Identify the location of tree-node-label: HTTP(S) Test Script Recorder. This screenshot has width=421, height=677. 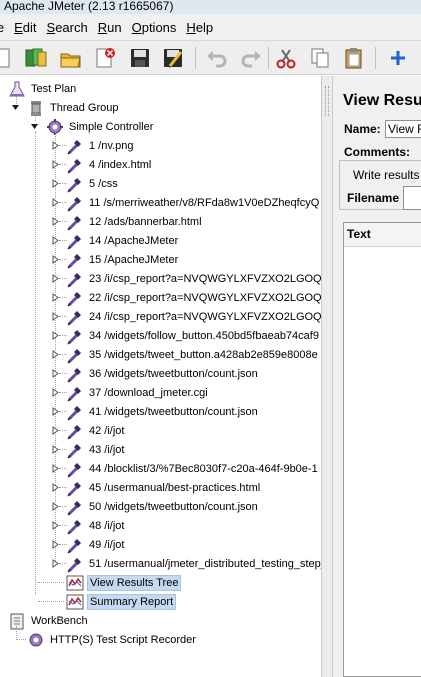
(123, 639).